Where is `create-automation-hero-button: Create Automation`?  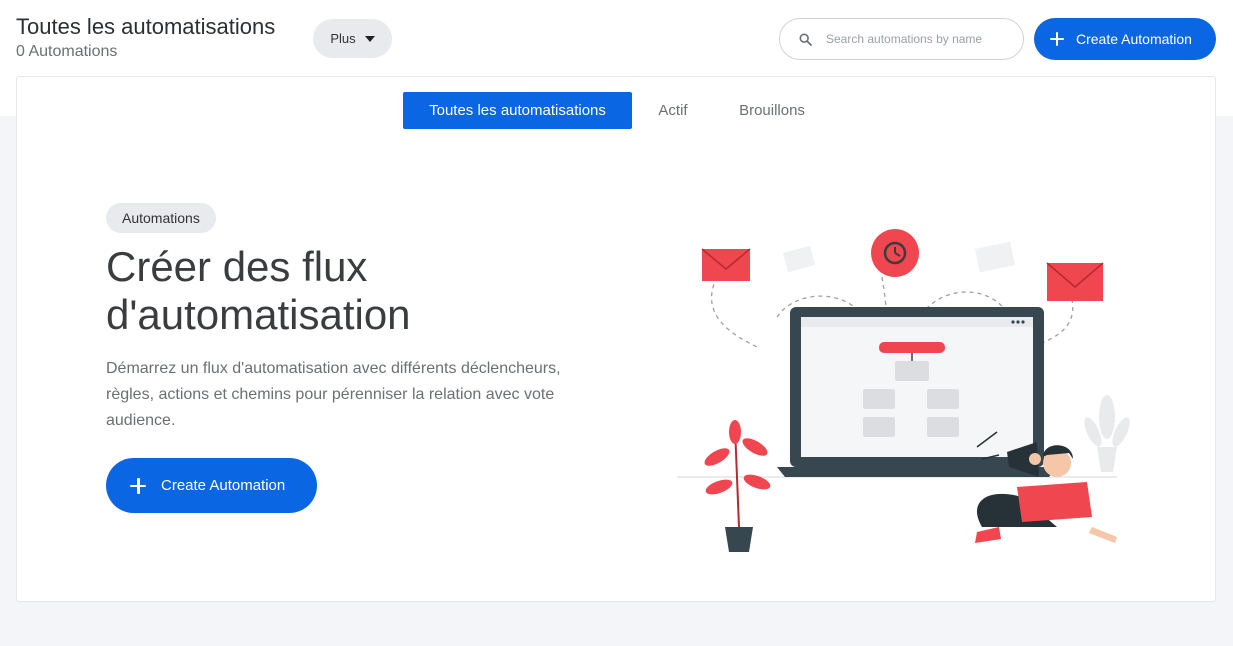 create-automation-hero-button: Create Automation is located at coordinates (211, 485).